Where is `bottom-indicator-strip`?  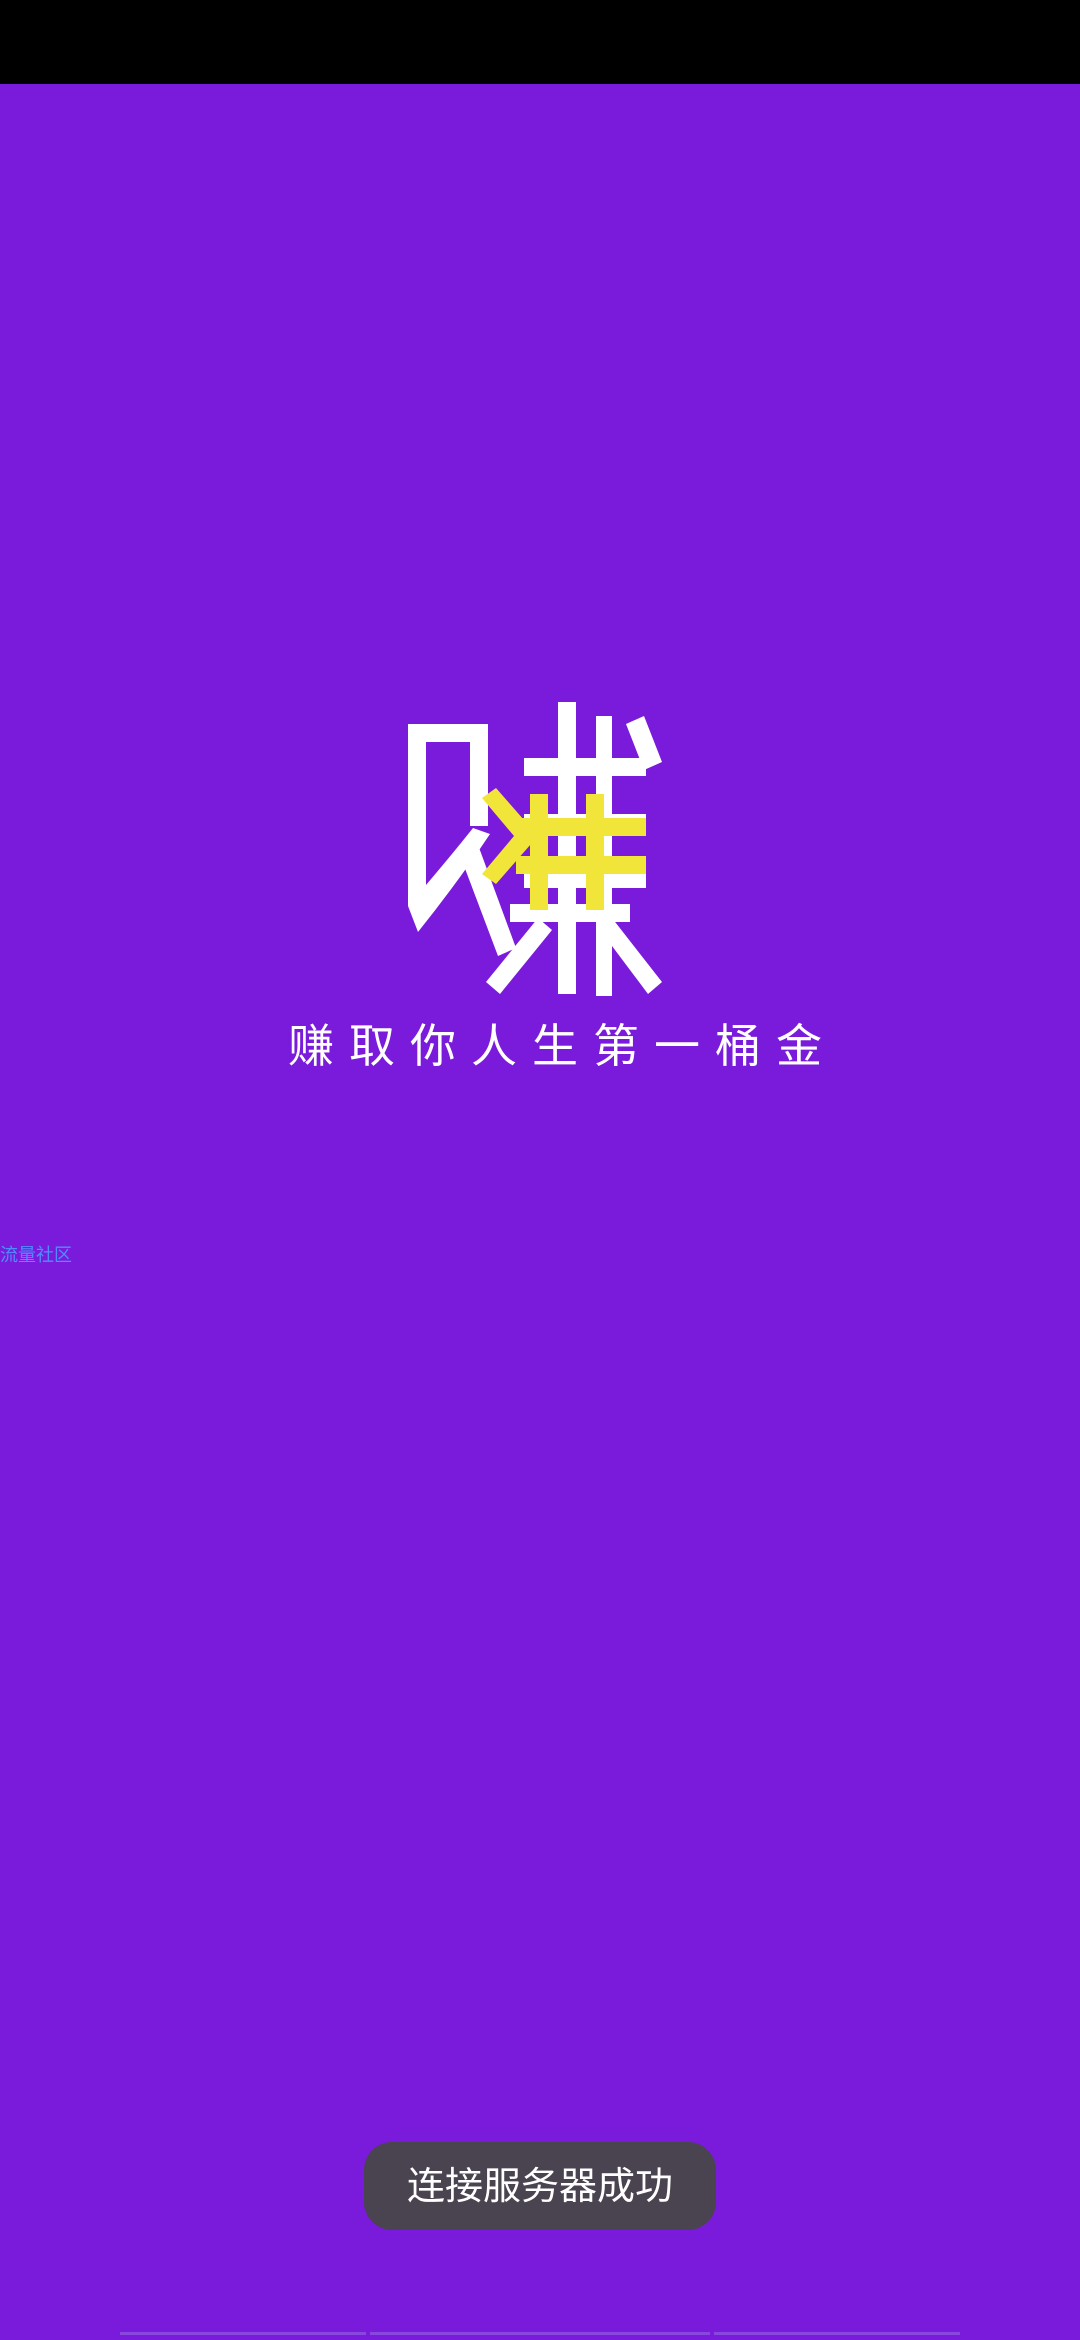
bottom-indicator-strip is located at coordinates (540, 2336).